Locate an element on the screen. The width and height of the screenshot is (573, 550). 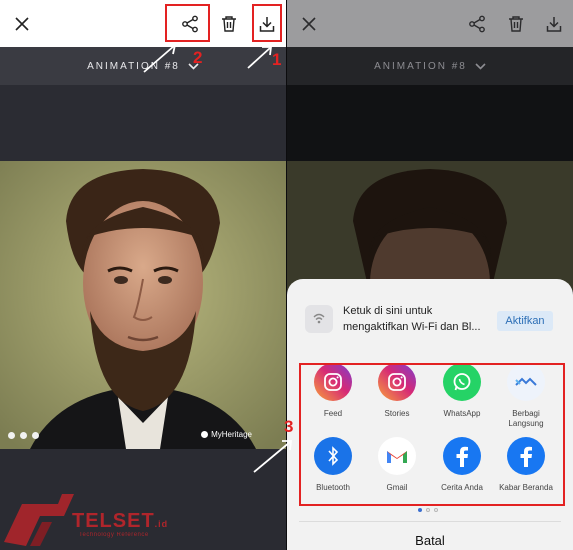
top-toolbar-dimmed is located at coordinates (430, 23).